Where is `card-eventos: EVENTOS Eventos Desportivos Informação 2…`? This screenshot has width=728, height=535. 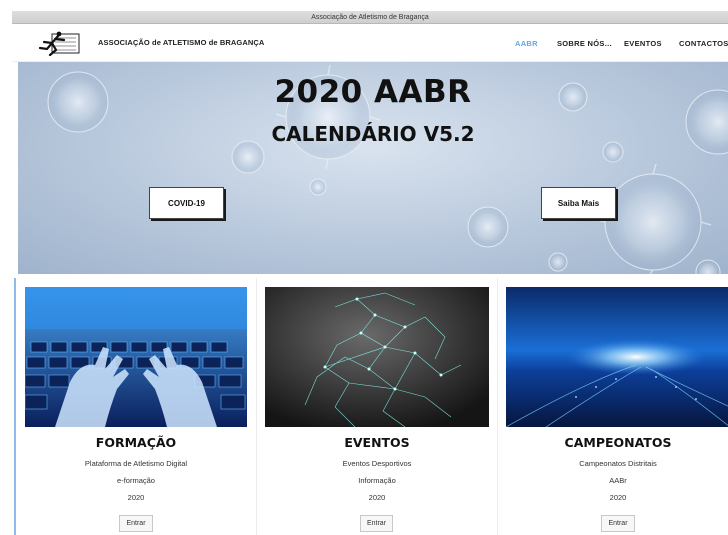
card-eventos: EVENTOS Eventos Desportivos Informação 2… is located at coordinates (377, 406).